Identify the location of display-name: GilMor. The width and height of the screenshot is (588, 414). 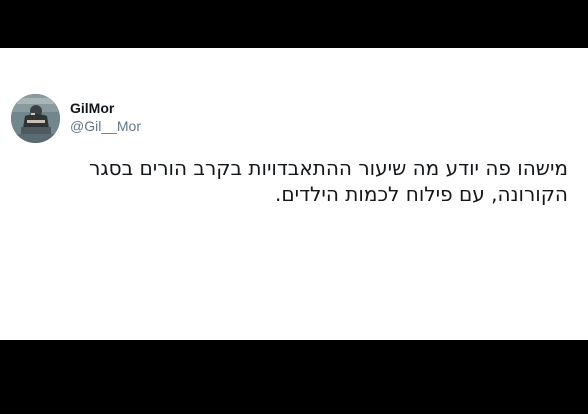
(105, 108).